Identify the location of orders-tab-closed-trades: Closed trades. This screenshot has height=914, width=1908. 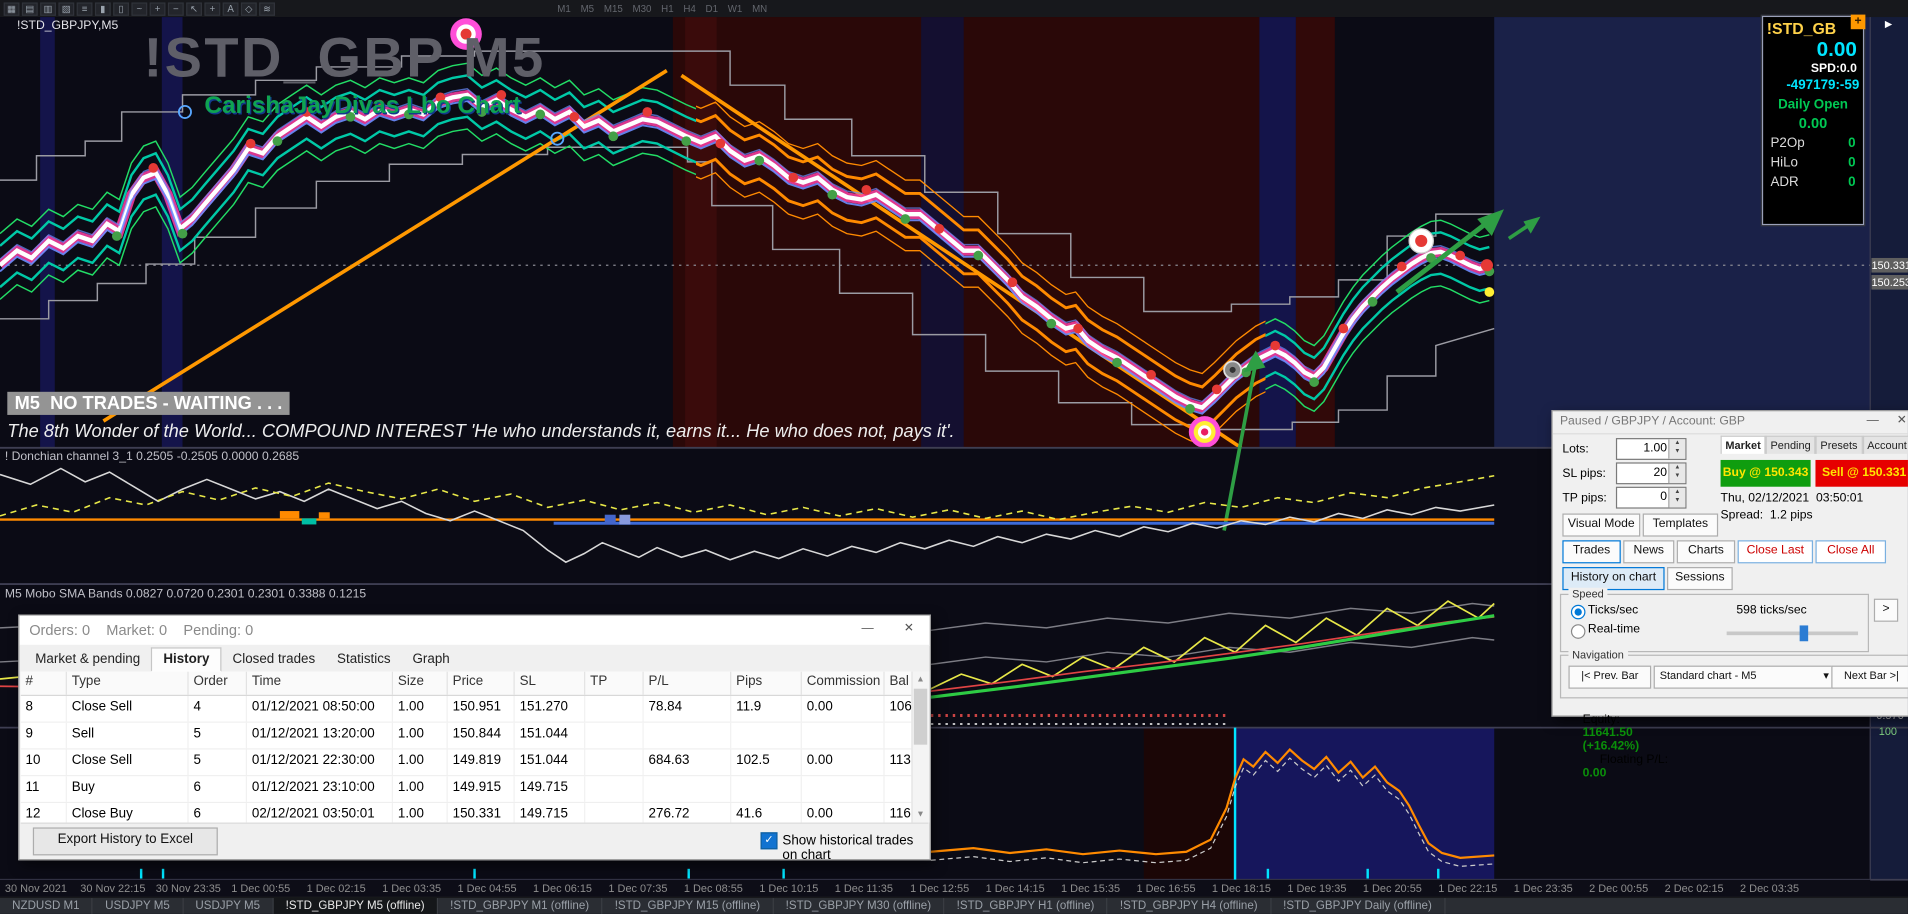
(274, 660).